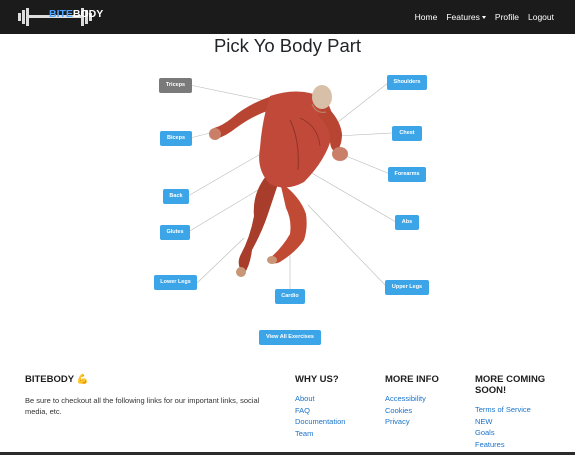 The width and height of the screenshot is (575, 455). What do you see at coordinates (463, 17) in the screenshot?
I see `nav-features-label: Features` at bounding box center [463, 17].